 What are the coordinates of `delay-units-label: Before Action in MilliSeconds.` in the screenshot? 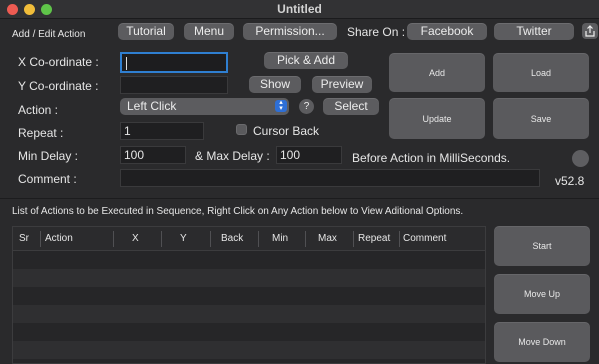 It's located at (431, 158).